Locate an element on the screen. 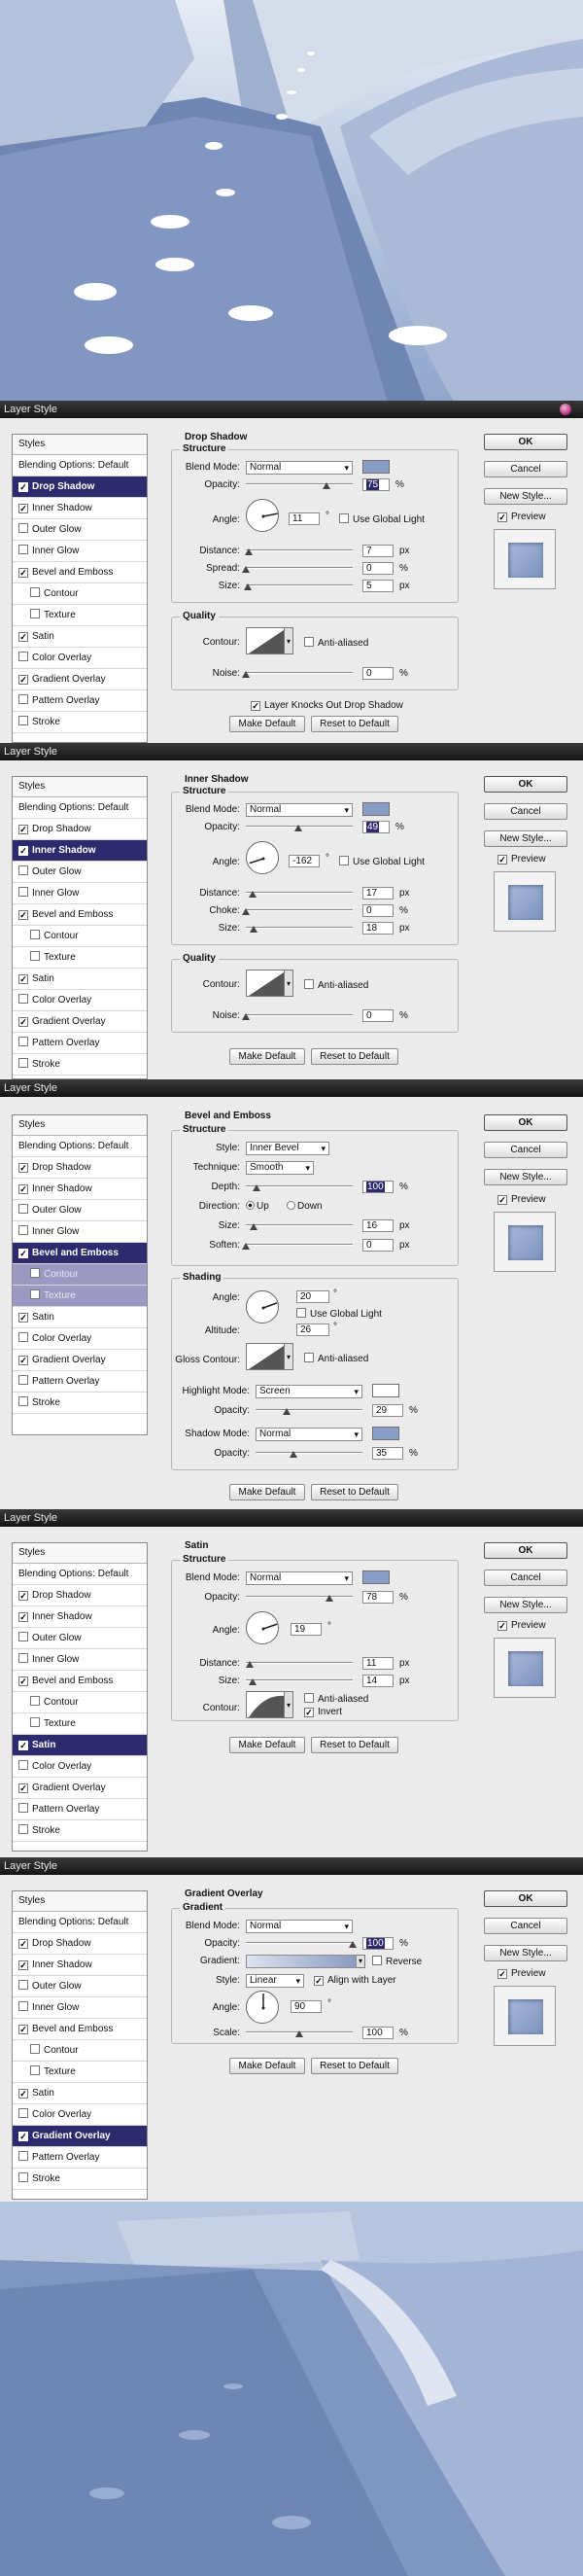  highlight-opacity-field: 29 is located at coordinates (387, 1411).